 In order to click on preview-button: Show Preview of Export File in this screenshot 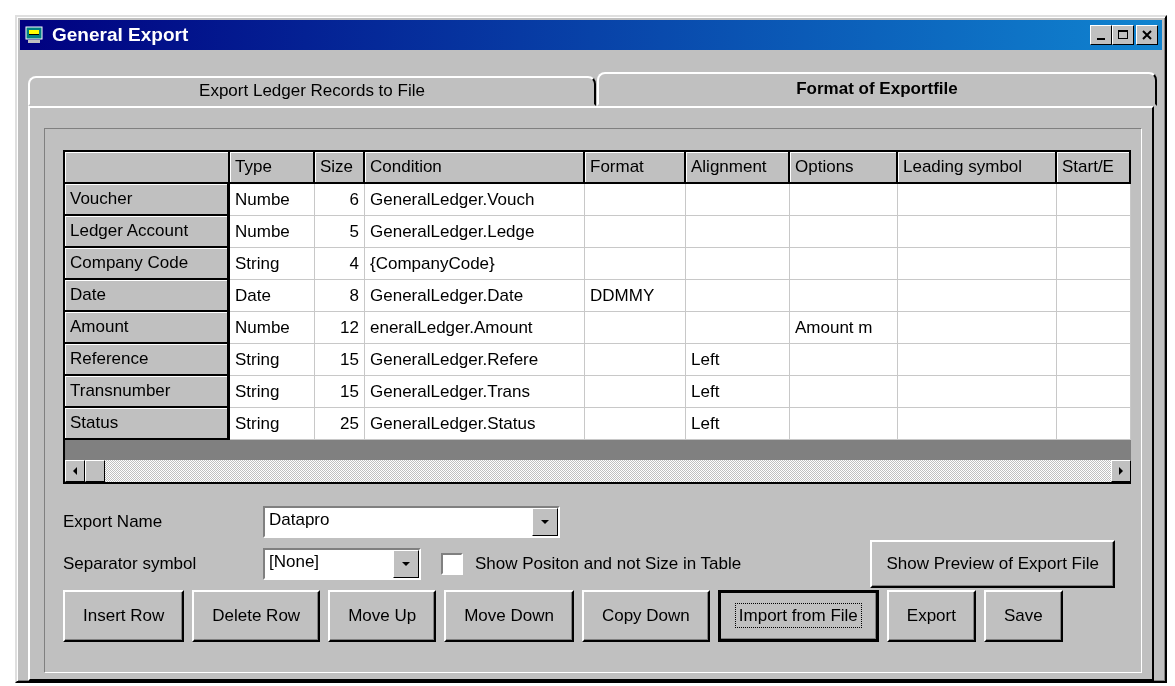, I will do `click(992, 564)`.